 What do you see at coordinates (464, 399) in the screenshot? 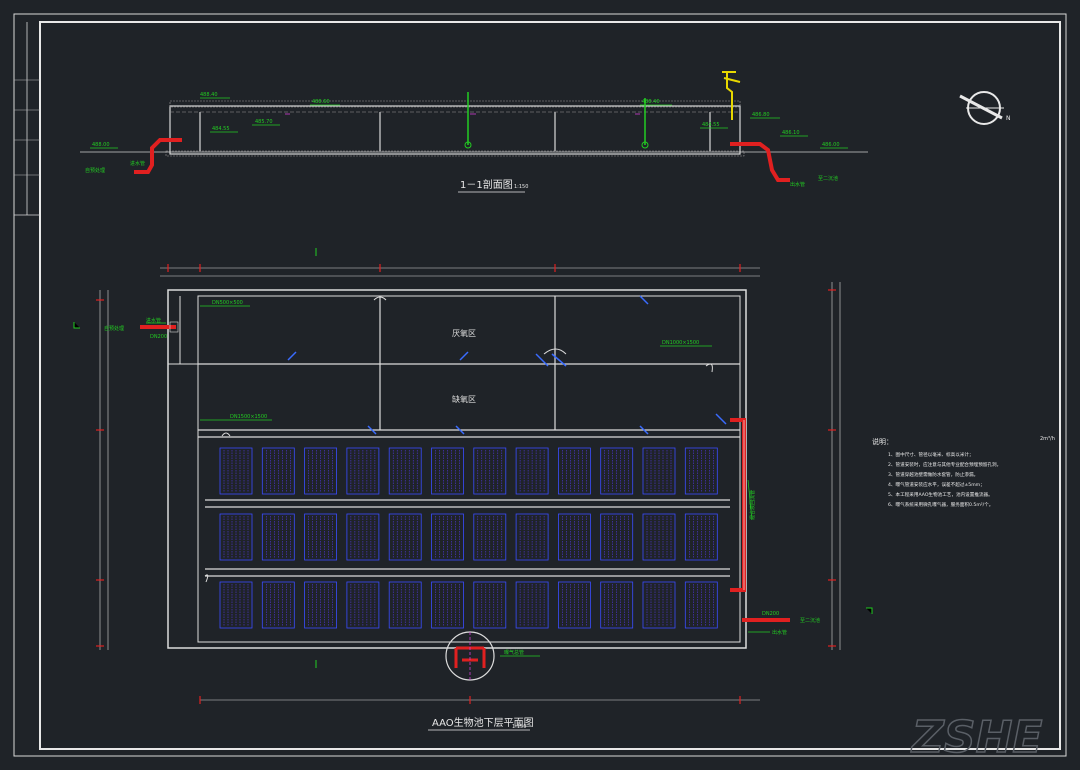
I see `zone-anoxic-label: 缺氧区` at bounding box center [464, 399].